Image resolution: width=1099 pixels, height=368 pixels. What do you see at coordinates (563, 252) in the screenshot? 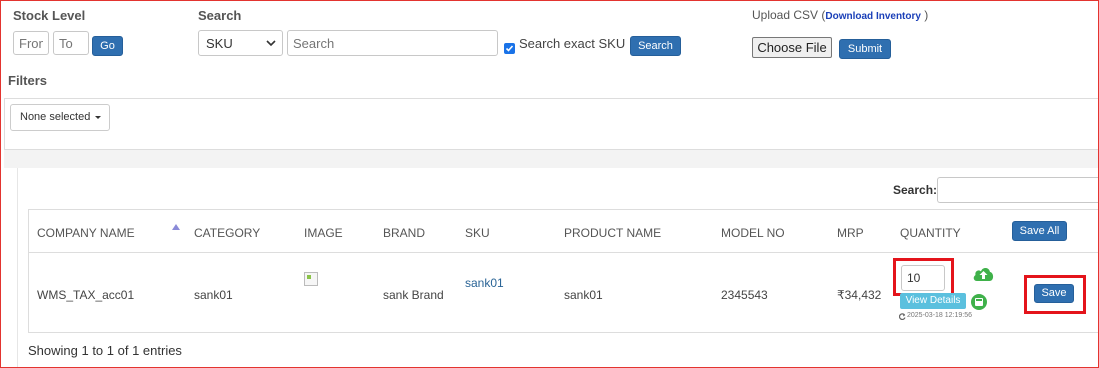
I see `header-bottom-border` at bounding box center [563, 252].